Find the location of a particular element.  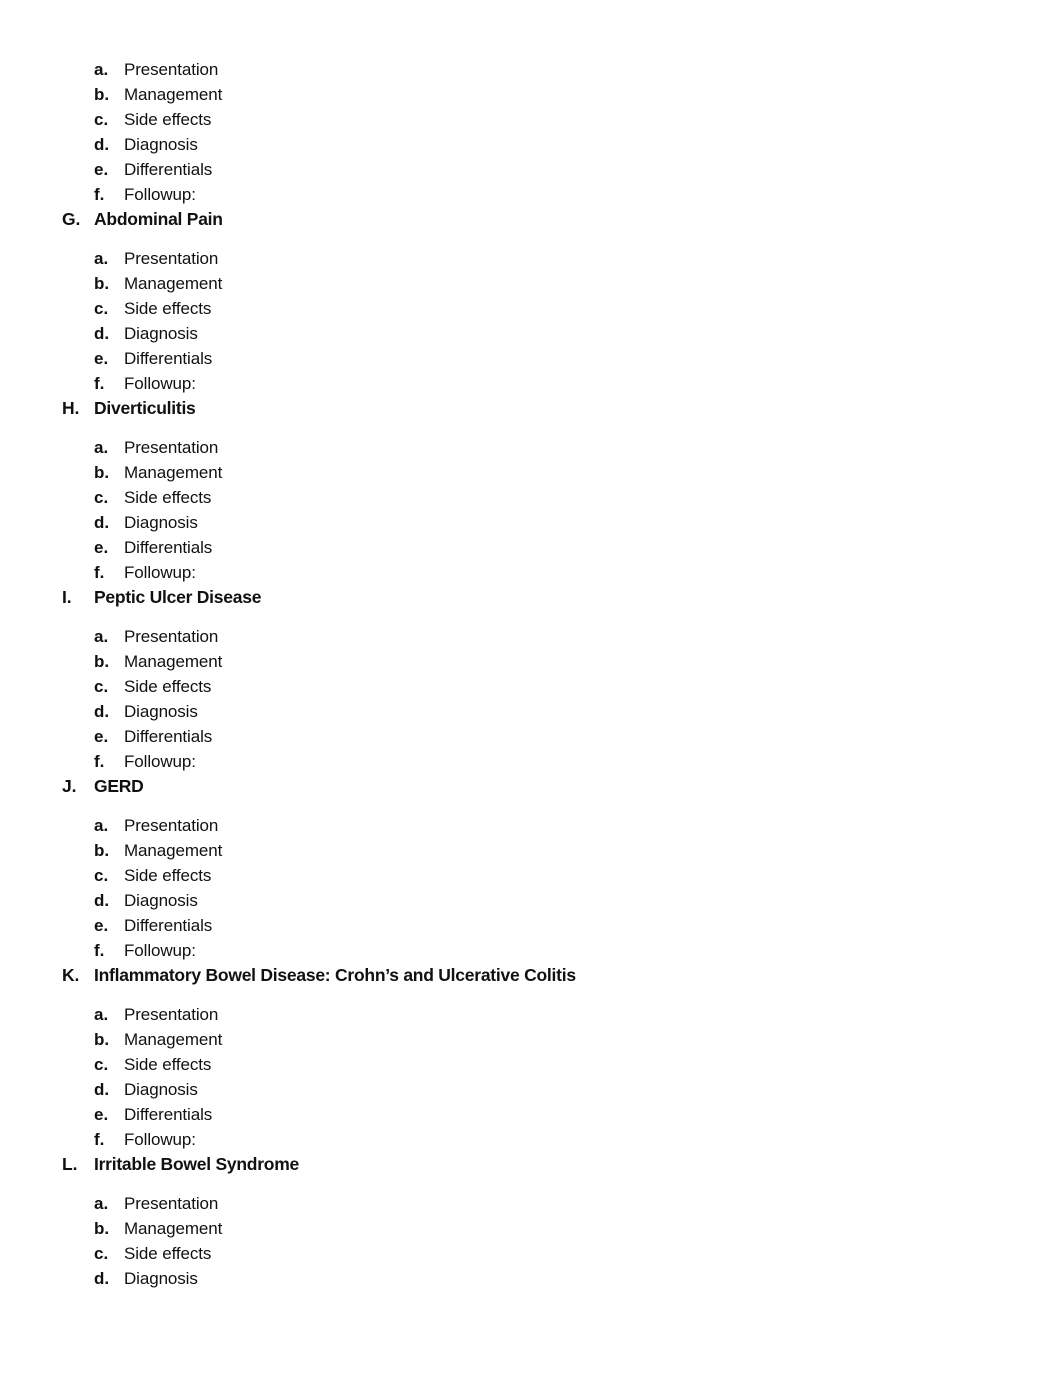

outline-section-heading: L. Irritable Bowel Syndrome is located at coordinates (531, 1164).